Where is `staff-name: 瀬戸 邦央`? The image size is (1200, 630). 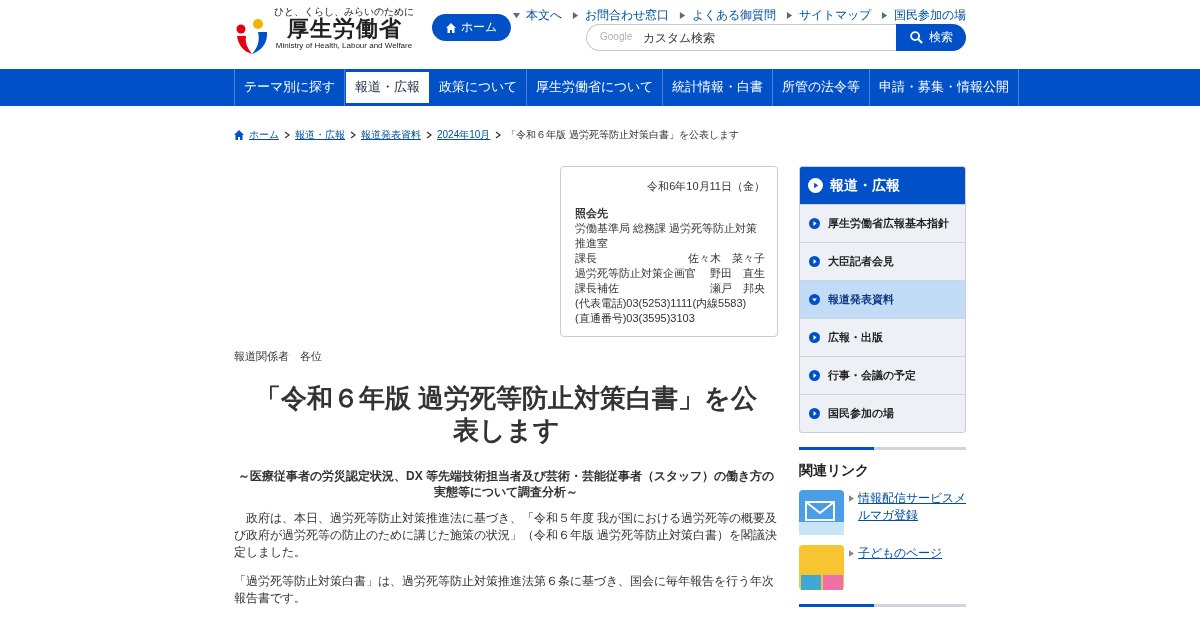
staff-name: 瀬戸 邦央 is located at coordinates (737, 288).